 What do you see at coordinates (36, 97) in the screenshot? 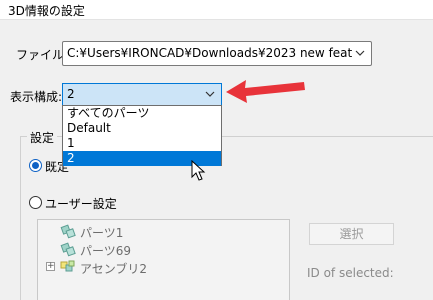
I see `display-config-label: 表示構成:` at bounding box center [36, 97].